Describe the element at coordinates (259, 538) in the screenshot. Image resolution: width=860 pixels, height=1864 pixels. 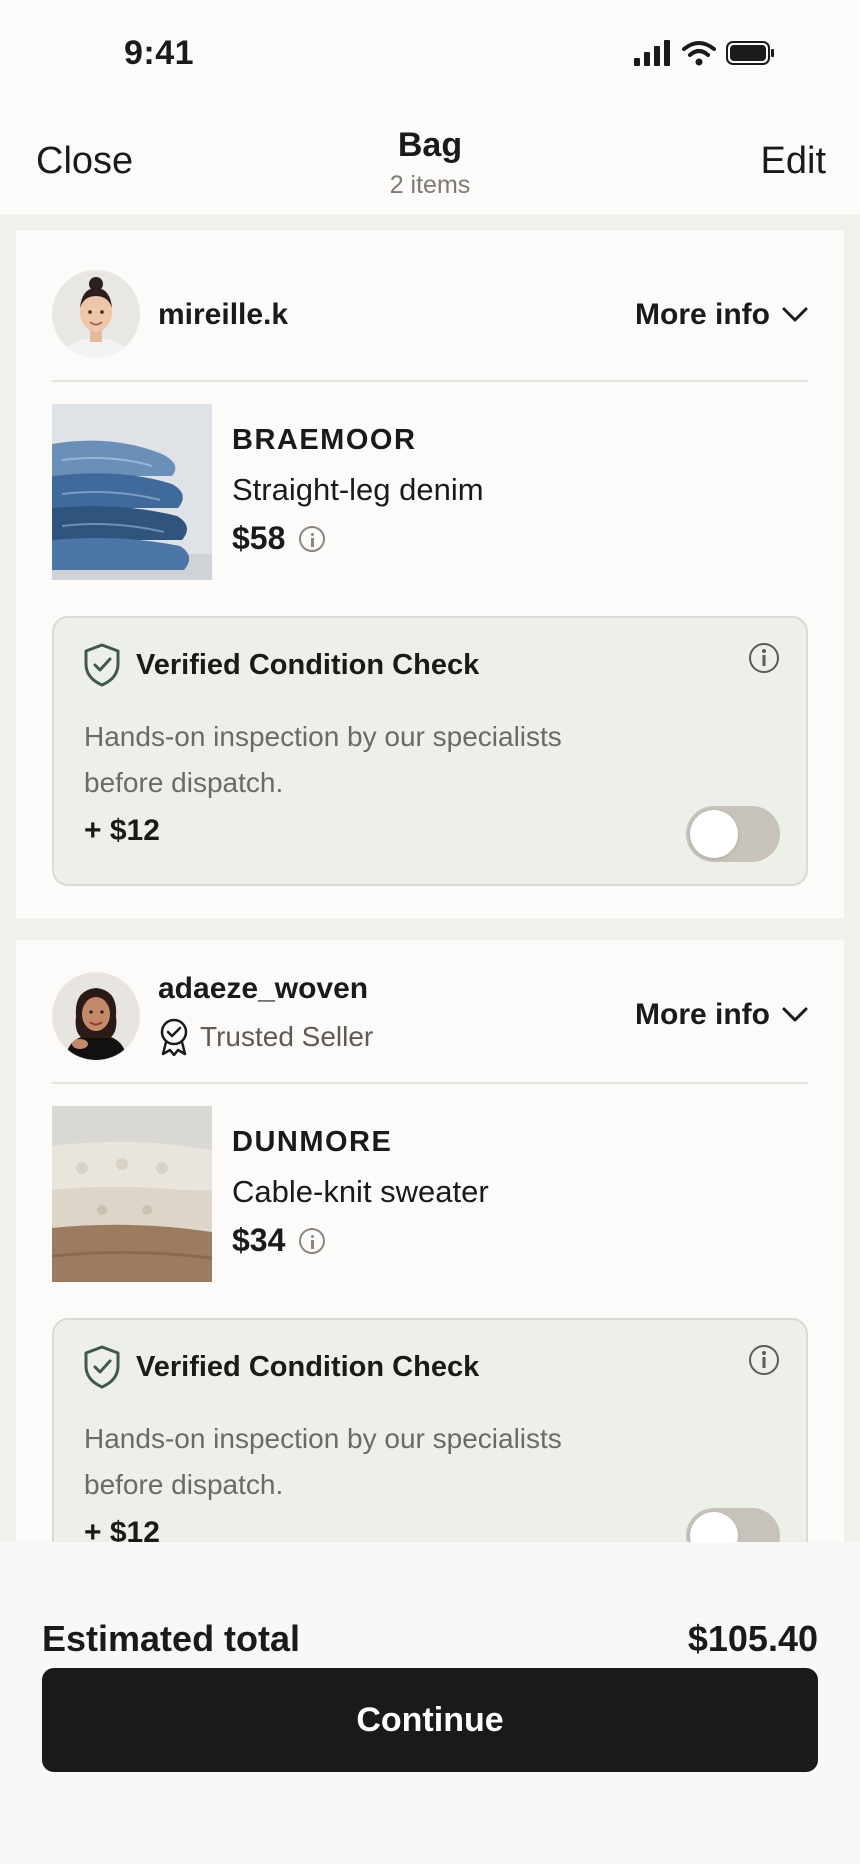
I see `item-price: $58` at that location.